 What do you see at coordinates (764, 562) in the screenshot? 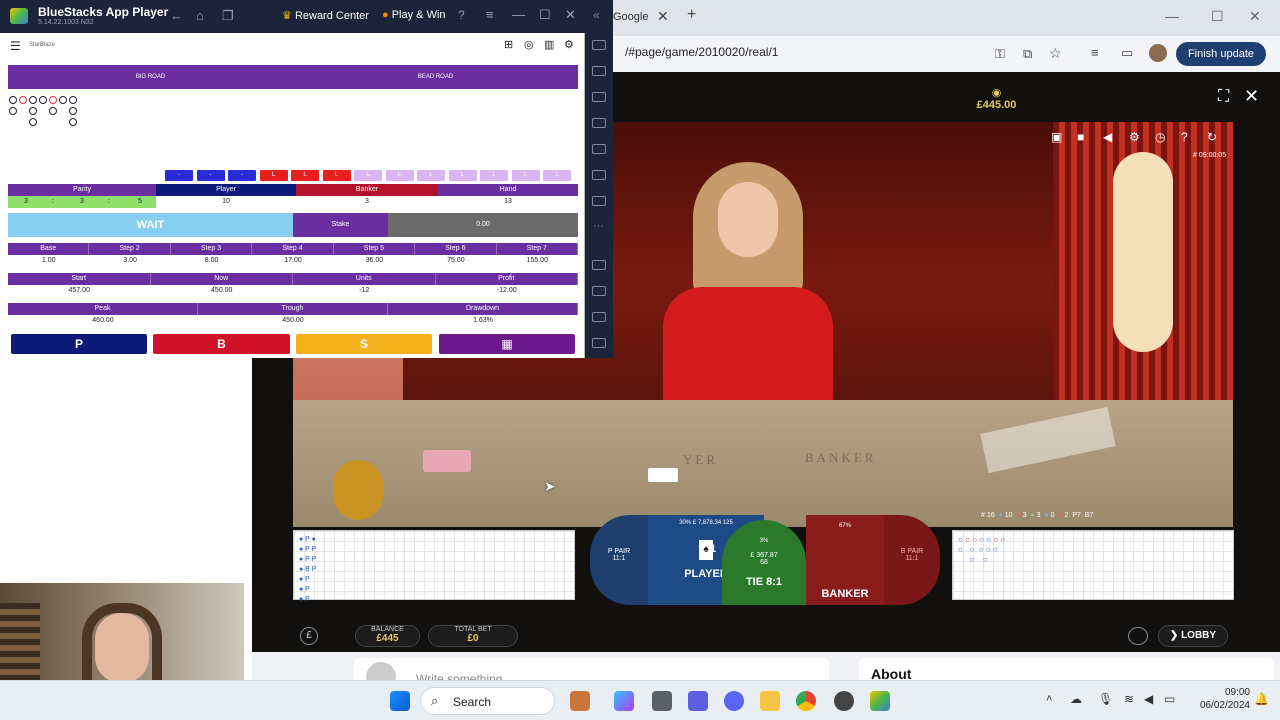
I see `tie-zone: 3% £ 367.87 68 TIE 8:1` at bounding box center [764, 562].